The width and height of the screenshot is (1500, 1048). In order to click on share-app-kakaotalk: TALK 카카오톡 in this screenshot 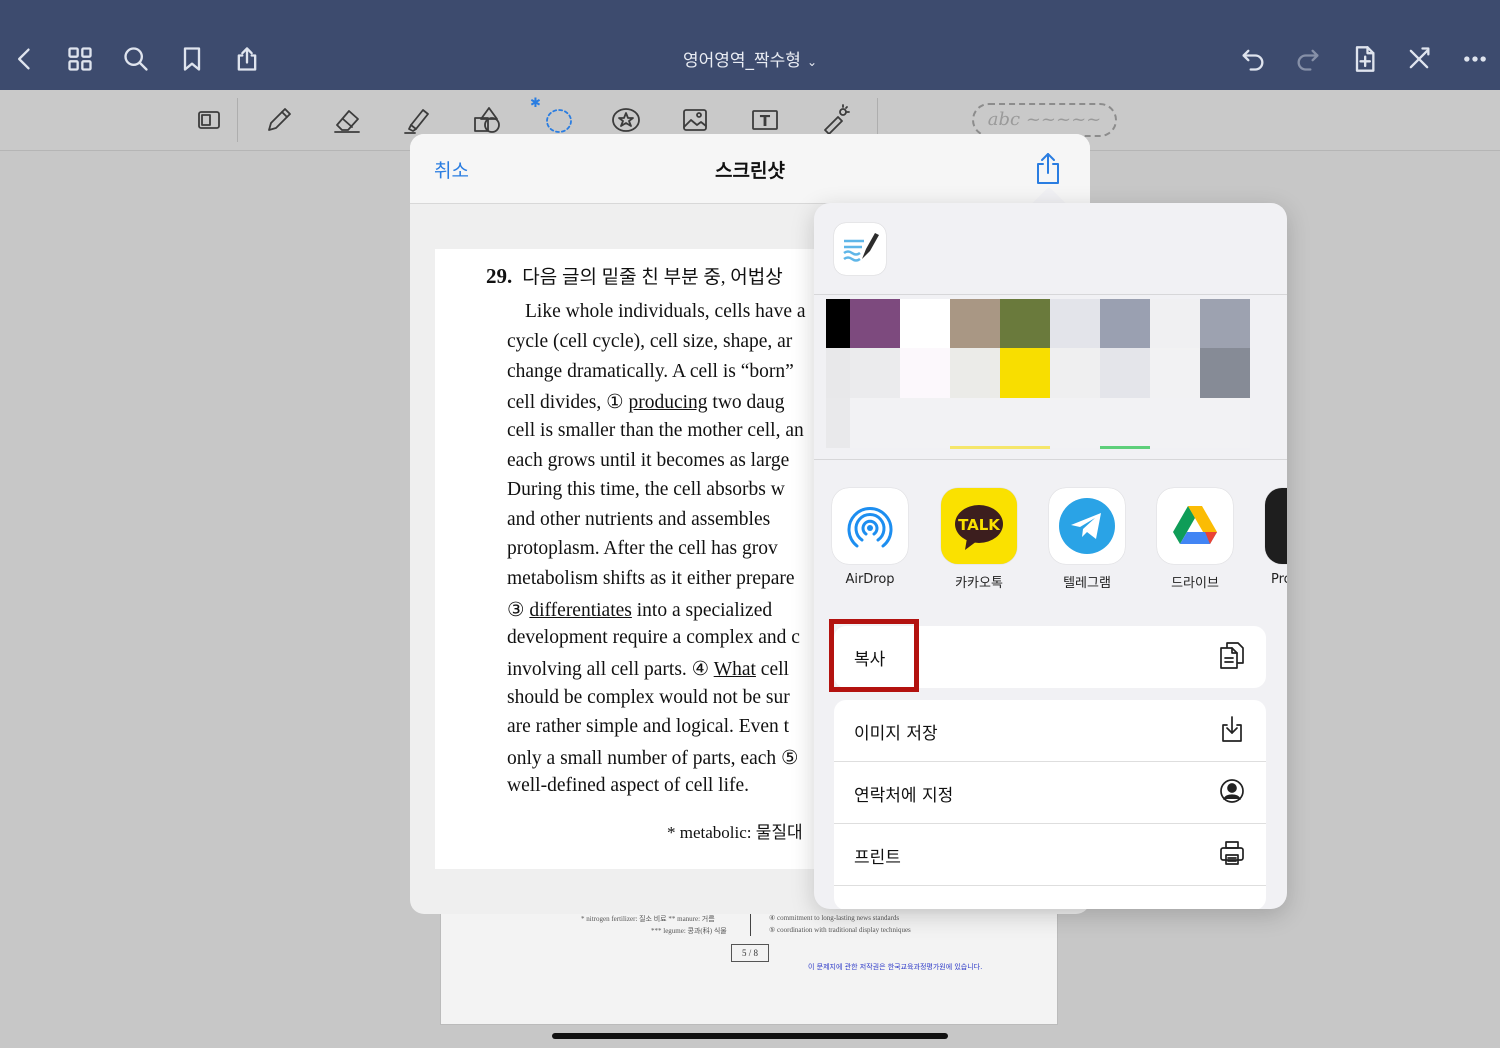, I will do `click(979, 539)`.